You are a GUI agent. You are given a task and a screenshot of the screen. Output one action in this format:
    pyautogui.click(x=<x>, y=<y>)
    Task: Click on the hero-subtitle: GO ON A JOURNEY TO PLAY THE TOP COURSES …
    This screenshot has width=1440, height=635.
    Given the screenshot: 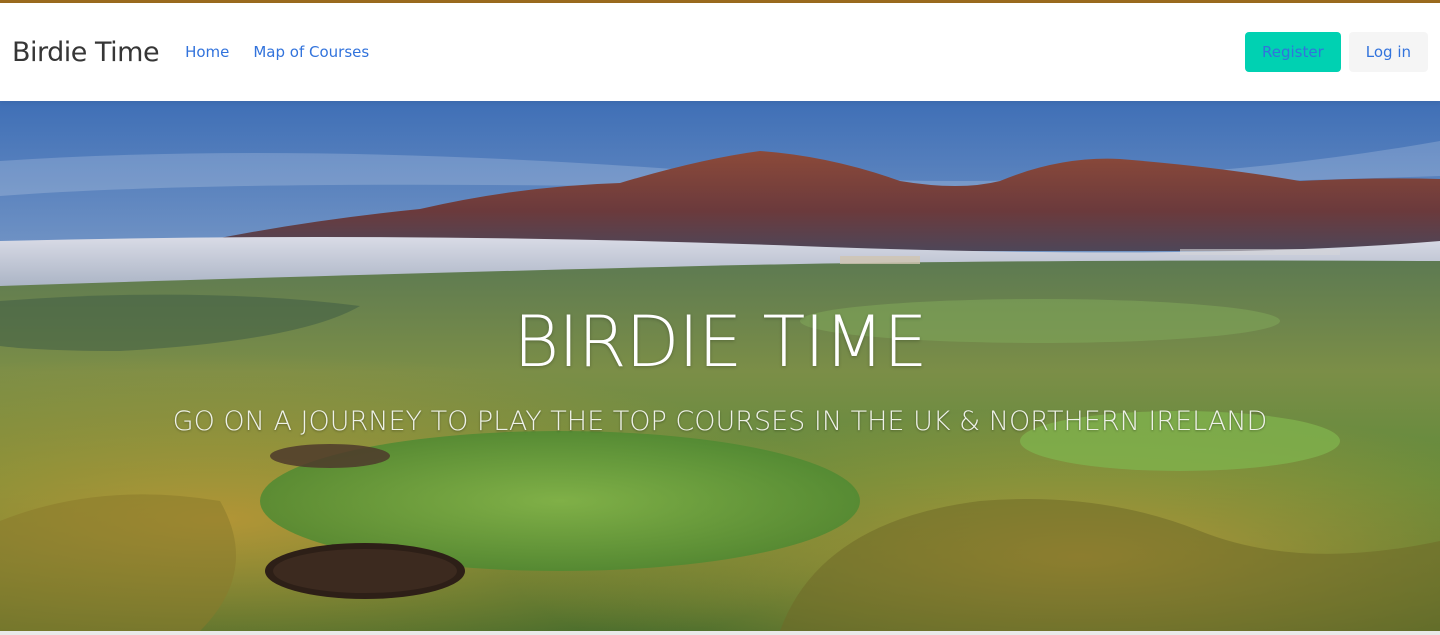 What is the action you would take?
    pyautogui.click(x=720, y=421)
    